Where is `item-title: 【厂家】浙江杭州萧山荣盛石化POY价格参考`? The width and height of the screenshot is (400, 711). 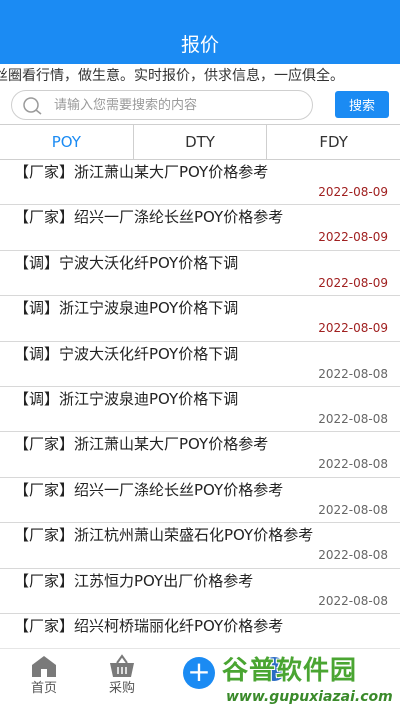 item-title: 【厂家】浙江杭州萧山荣盛石化POY价格参考 is located at coordinates (164, 535).